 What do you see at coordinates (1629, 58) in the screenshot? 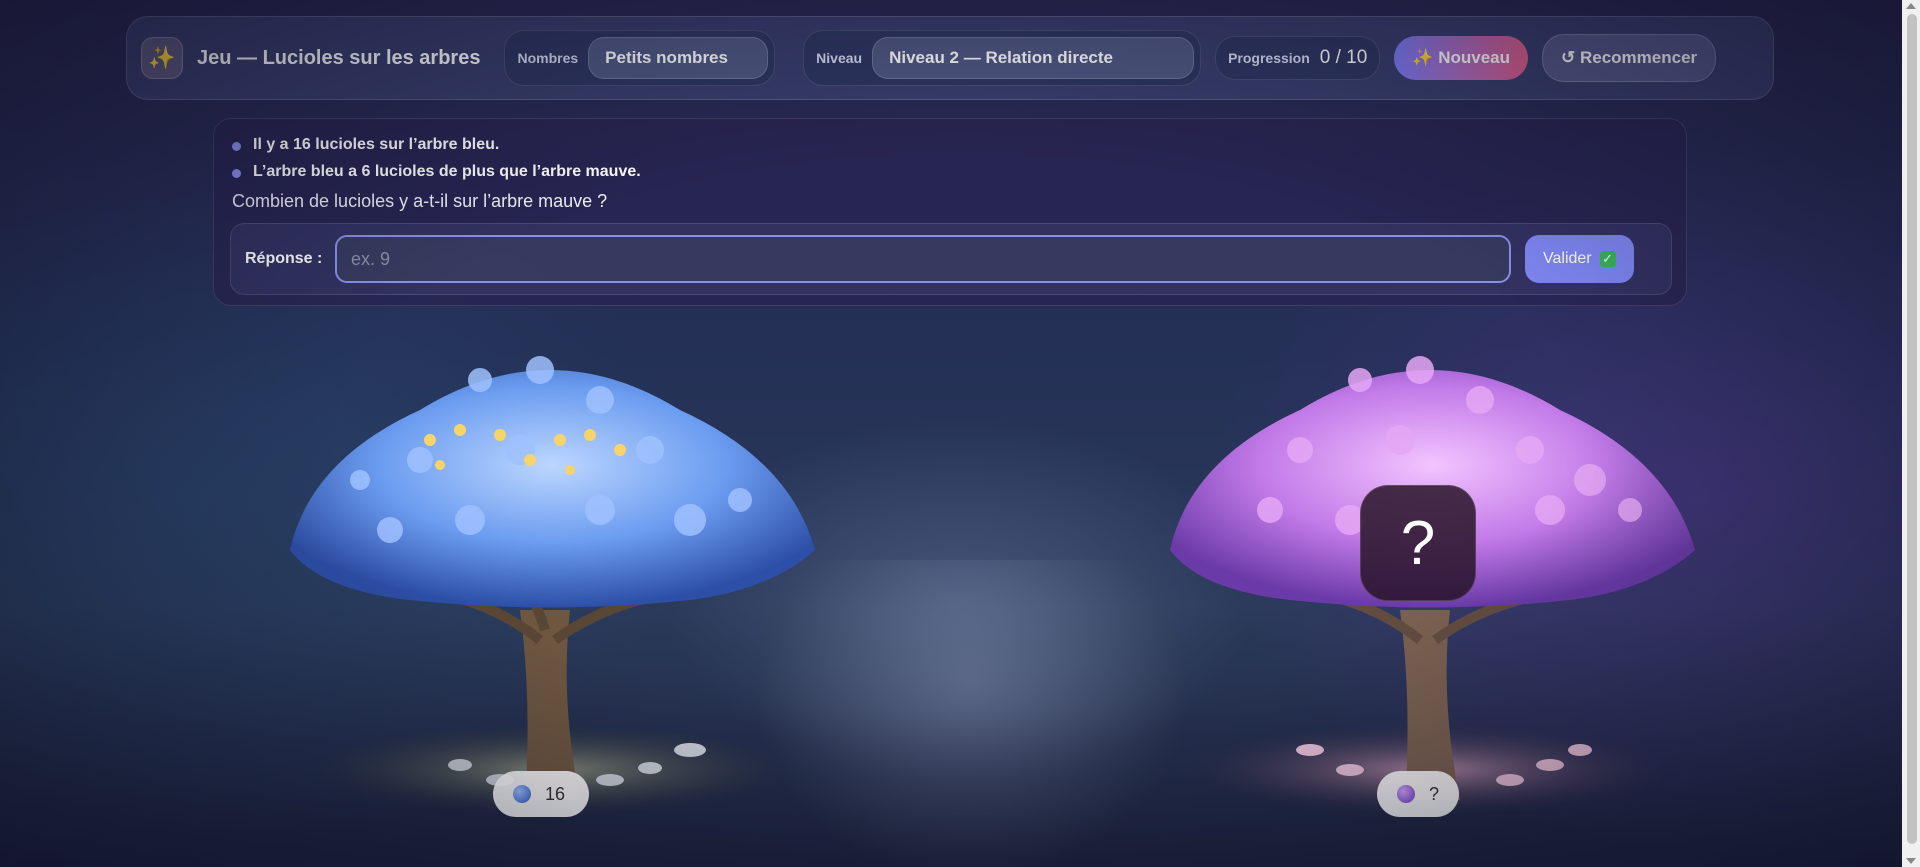
I see `restart-button: ↺ Recommencer` at bounding box center [1629, 58].